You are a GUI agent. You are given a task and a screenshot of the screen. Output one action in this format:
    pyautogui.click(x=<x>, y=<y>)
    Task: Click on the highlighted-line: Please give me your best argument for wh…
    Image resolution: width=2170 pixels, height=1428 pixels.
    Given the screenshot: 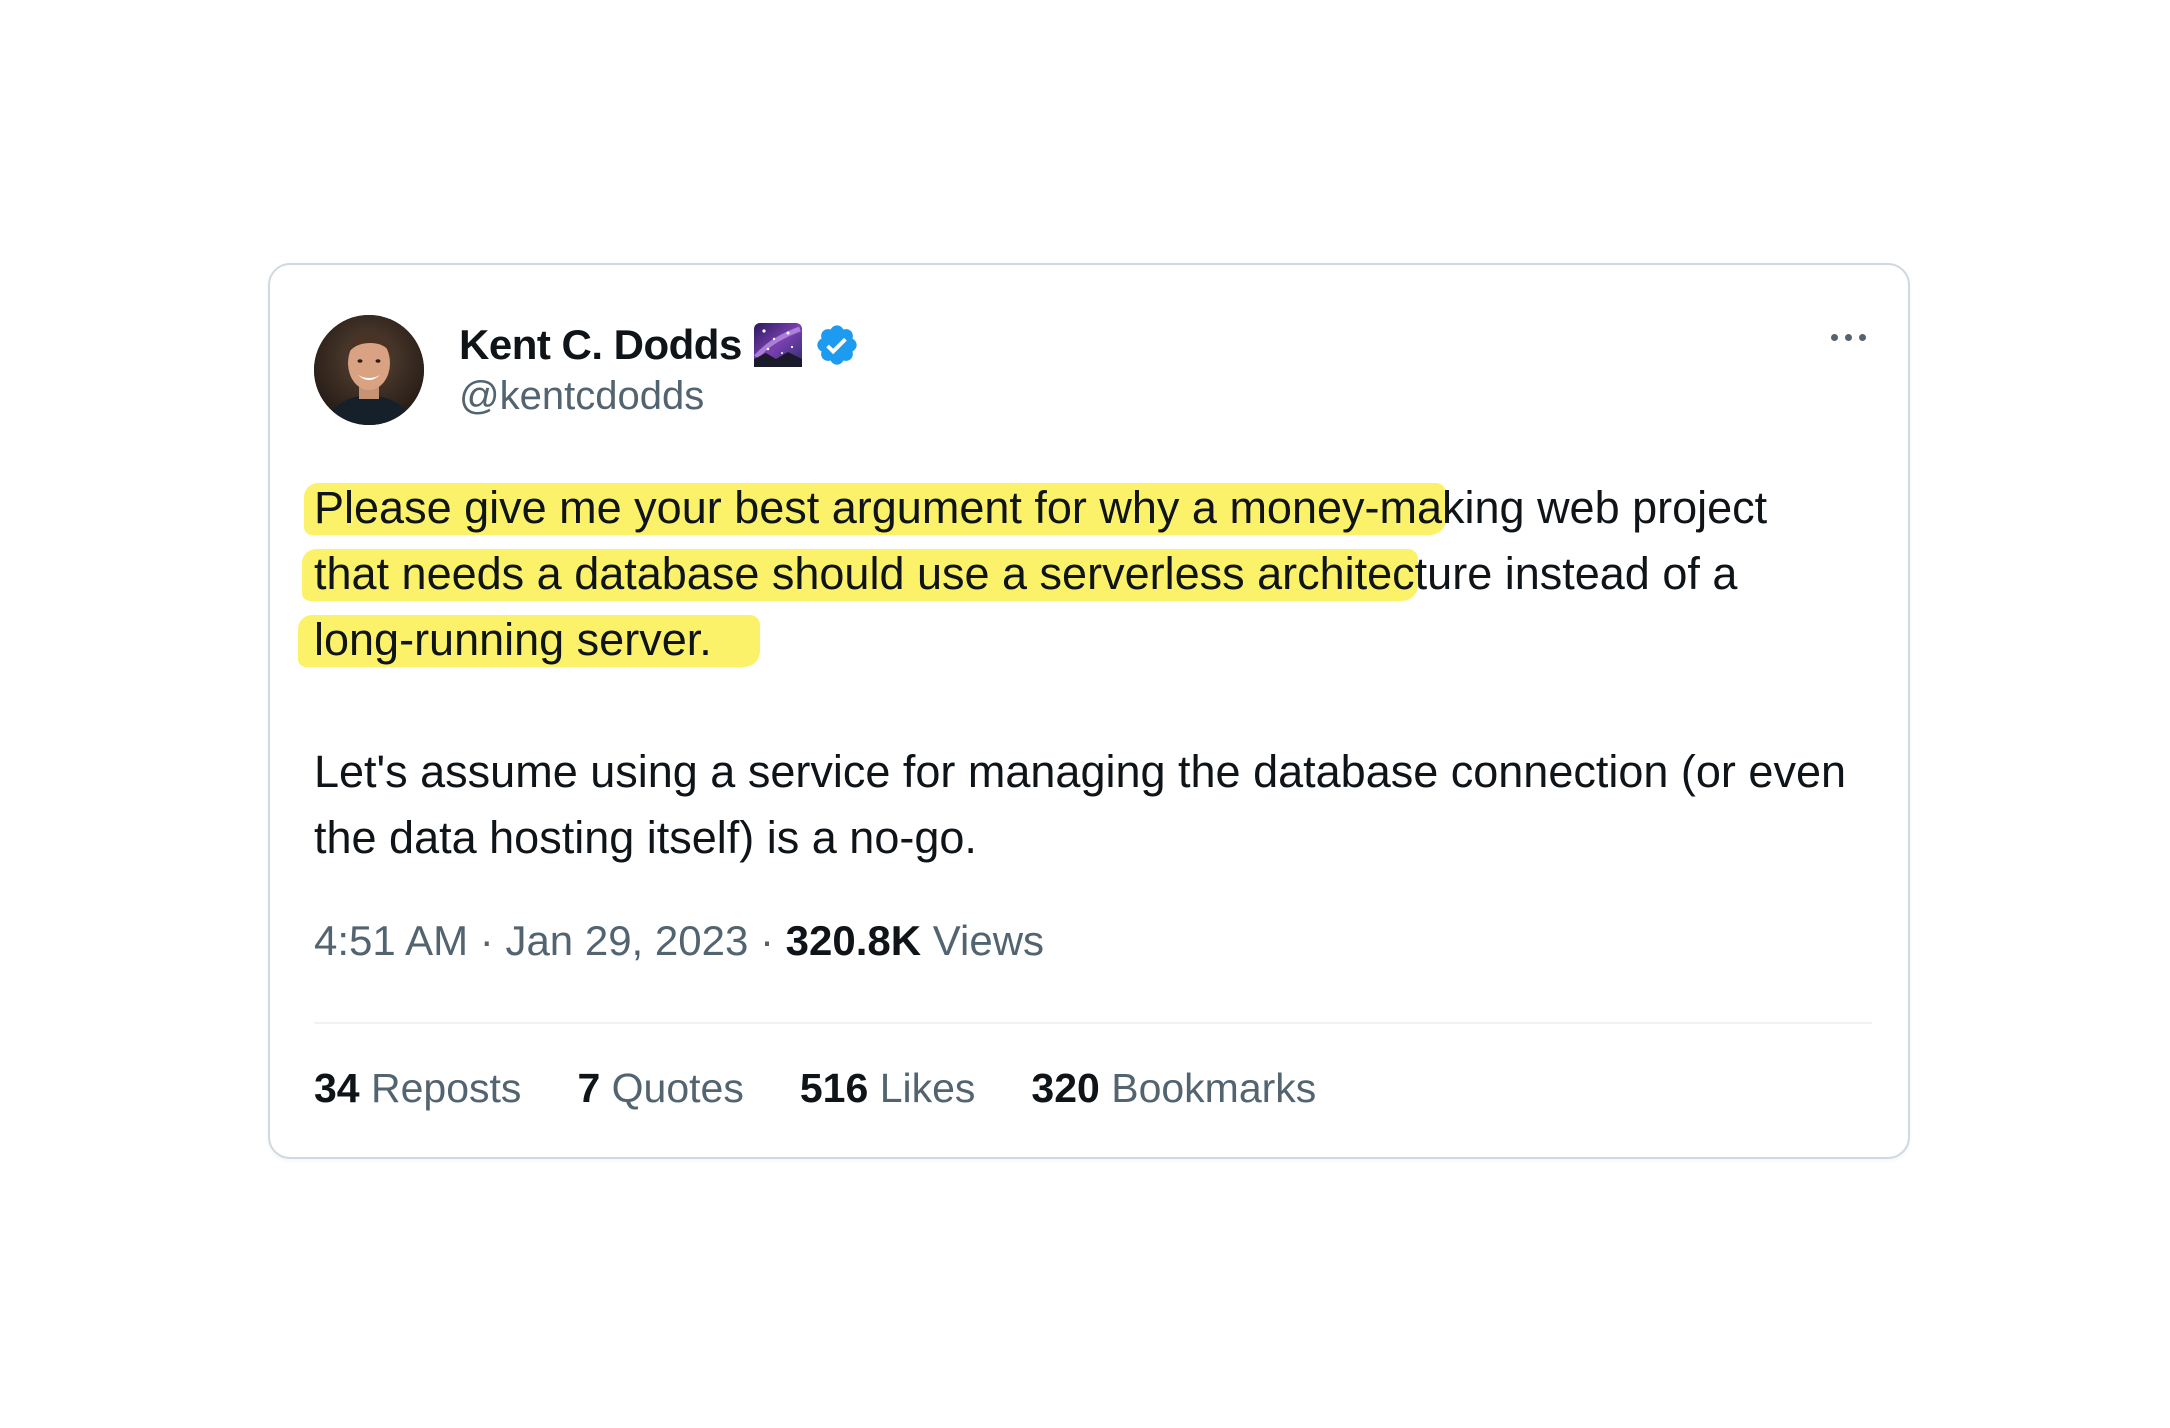 What is the action you would take?
    pyautogui.click(x=1089, y=508)
    